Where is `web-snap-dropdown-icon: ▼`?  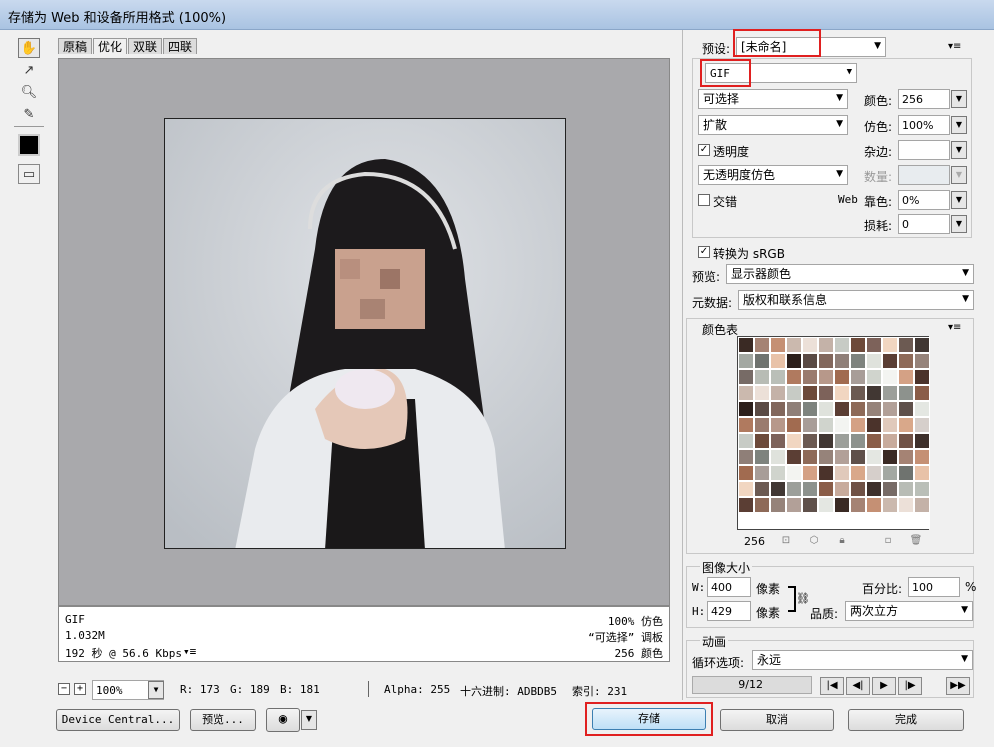
web-snap-dropdown-icon: ▼ is located at coordinates (959, 200).